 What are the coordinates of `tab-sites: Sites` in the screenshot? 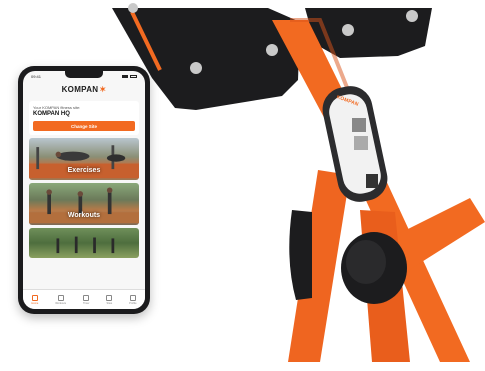 It's located at (109, 299).